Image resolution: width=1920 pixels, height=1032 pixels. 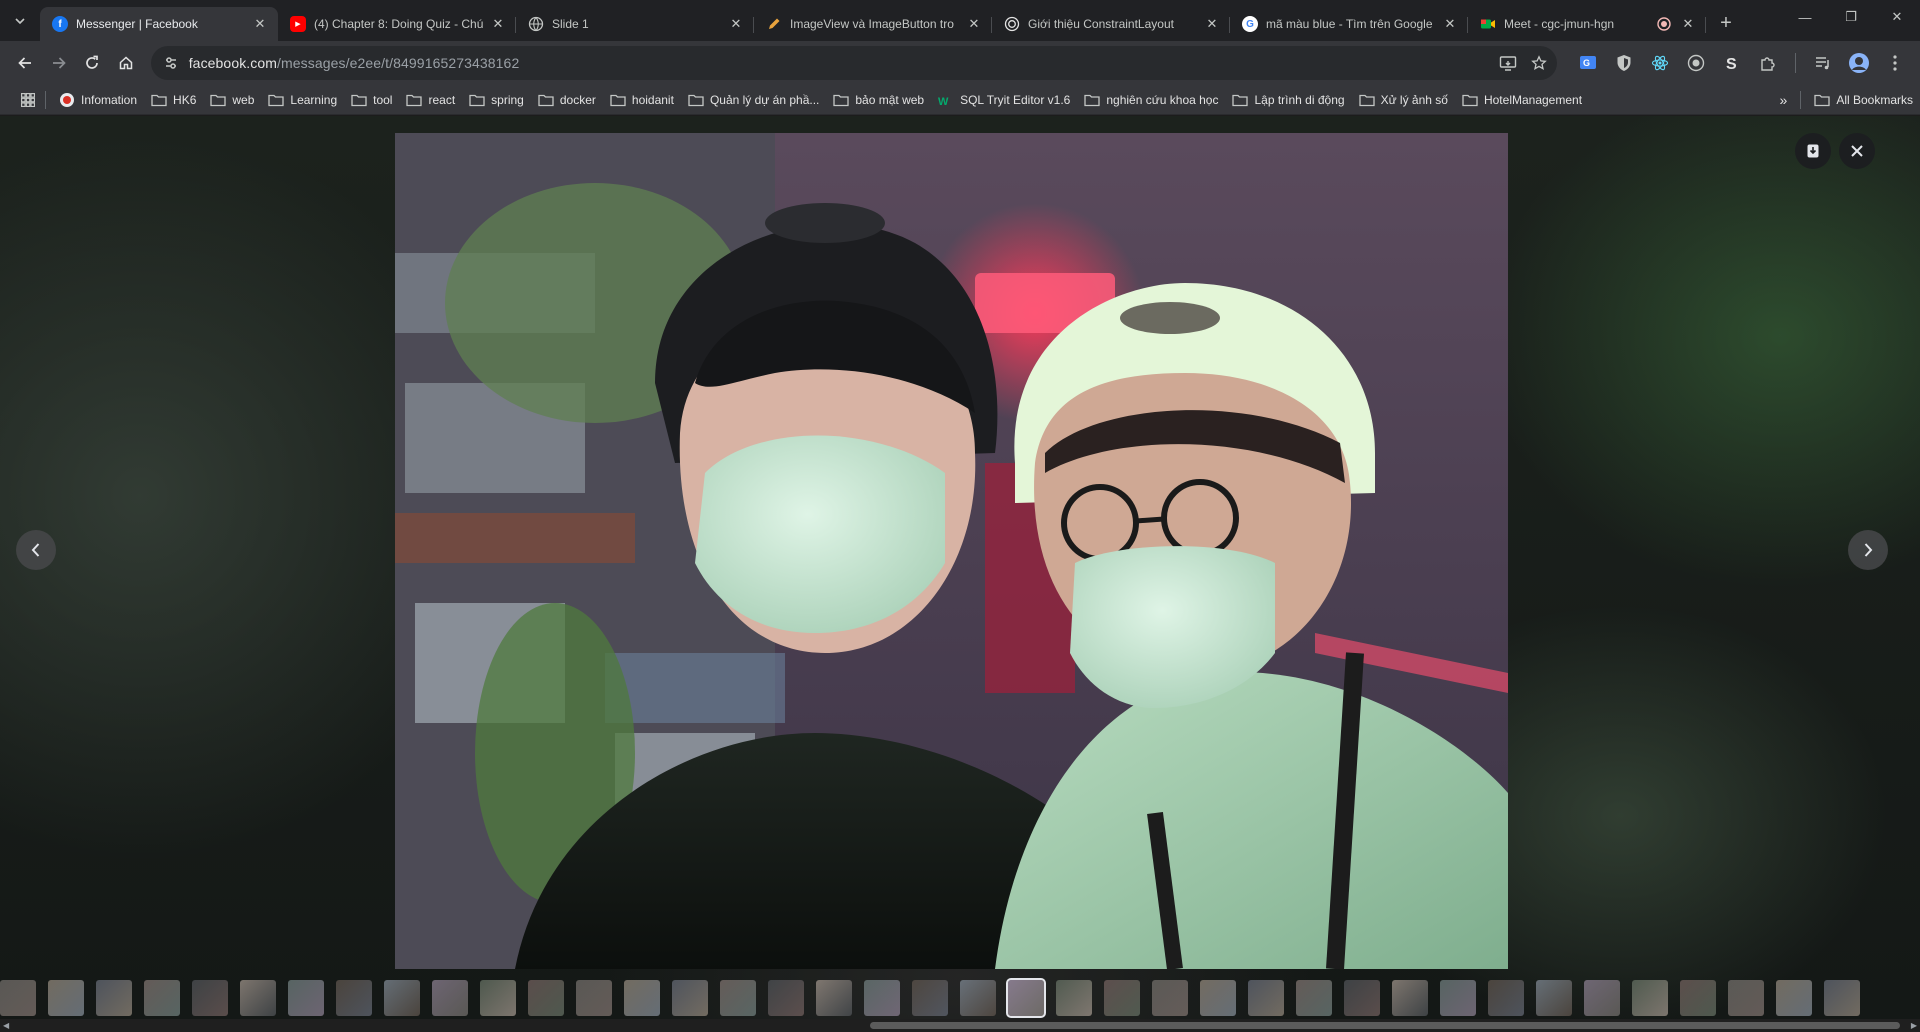 What do you see at coordinates (1863, 100) in the screenshot?
I see `all-bookmarks-button: All Bookmarks` at bounding box center [1863, 100].